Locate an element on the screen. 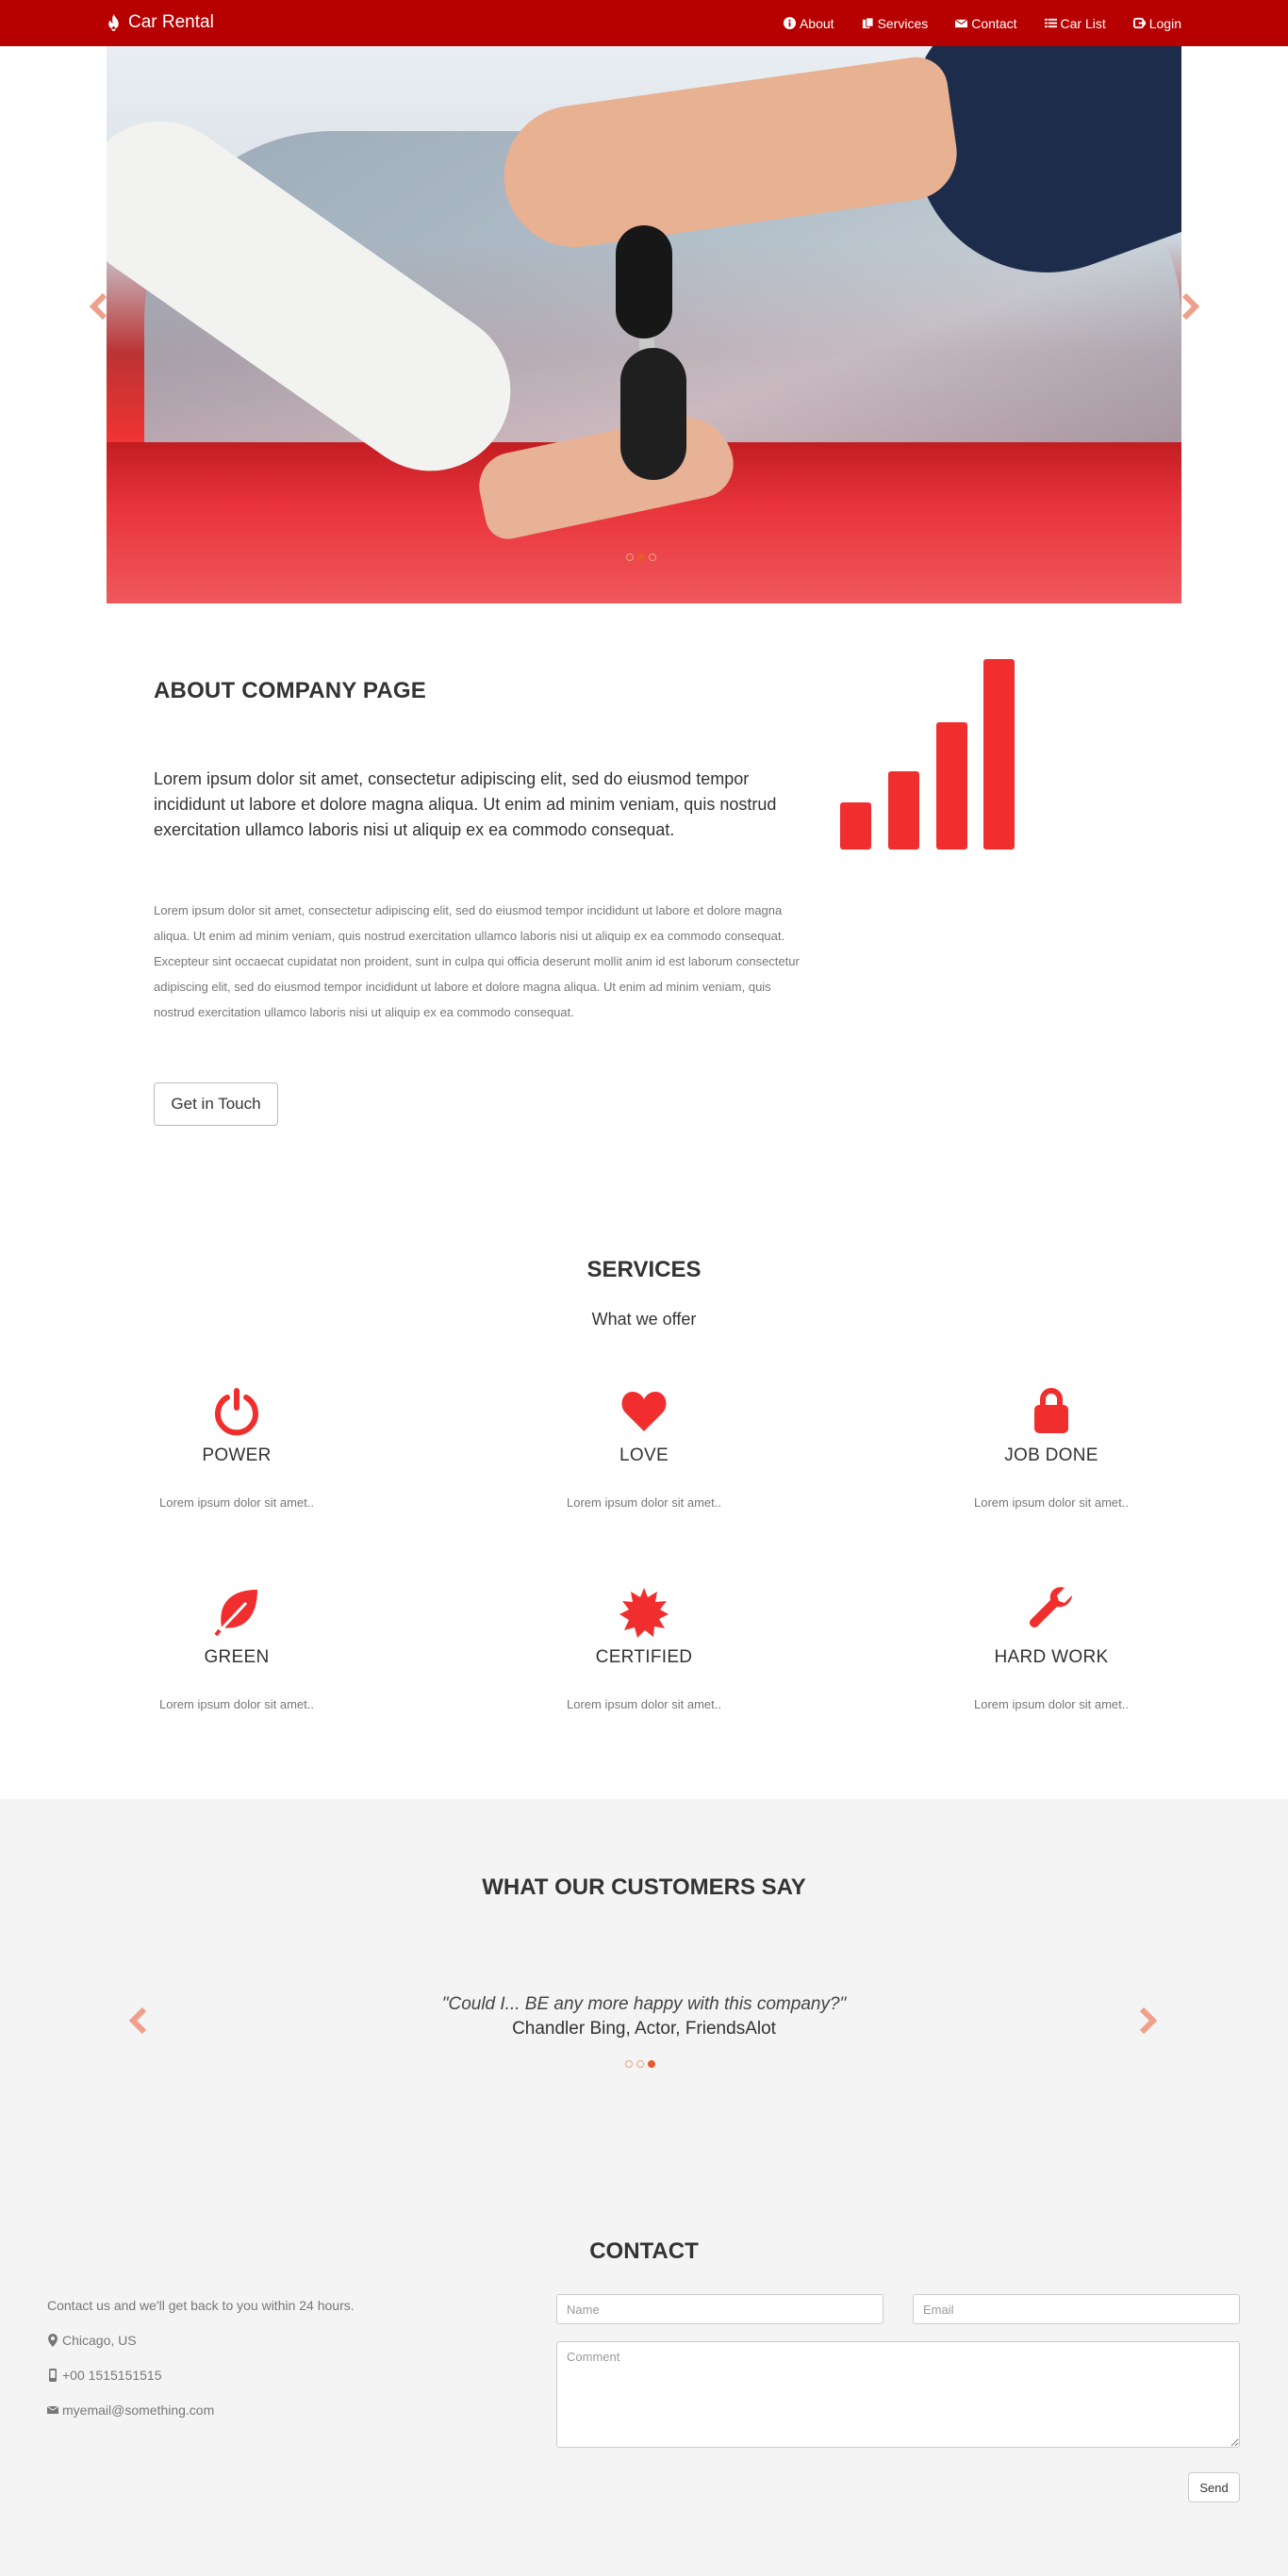 Image resolution: width=1288 pixels, height=2576 pixels. nav-about: About is located at coordinates (808, 23).